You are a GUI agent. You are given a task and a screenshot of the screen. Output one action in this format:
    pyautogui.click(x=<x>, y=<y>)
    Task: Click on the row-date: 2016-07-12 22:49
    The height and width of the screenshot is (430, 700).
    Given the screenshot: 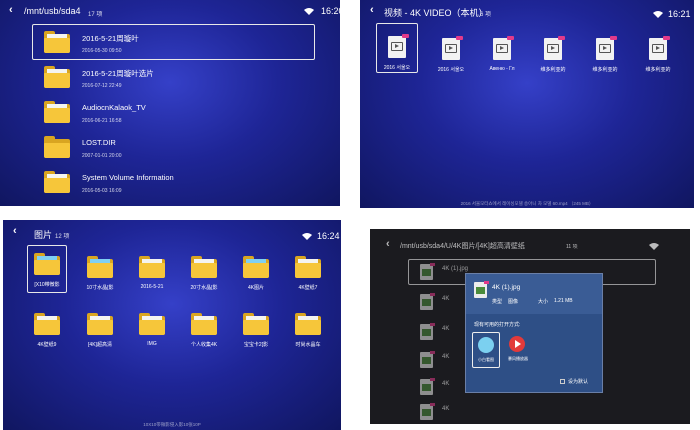 What is the action you would take?
    pyautogui.click(x=102, y=86)
    